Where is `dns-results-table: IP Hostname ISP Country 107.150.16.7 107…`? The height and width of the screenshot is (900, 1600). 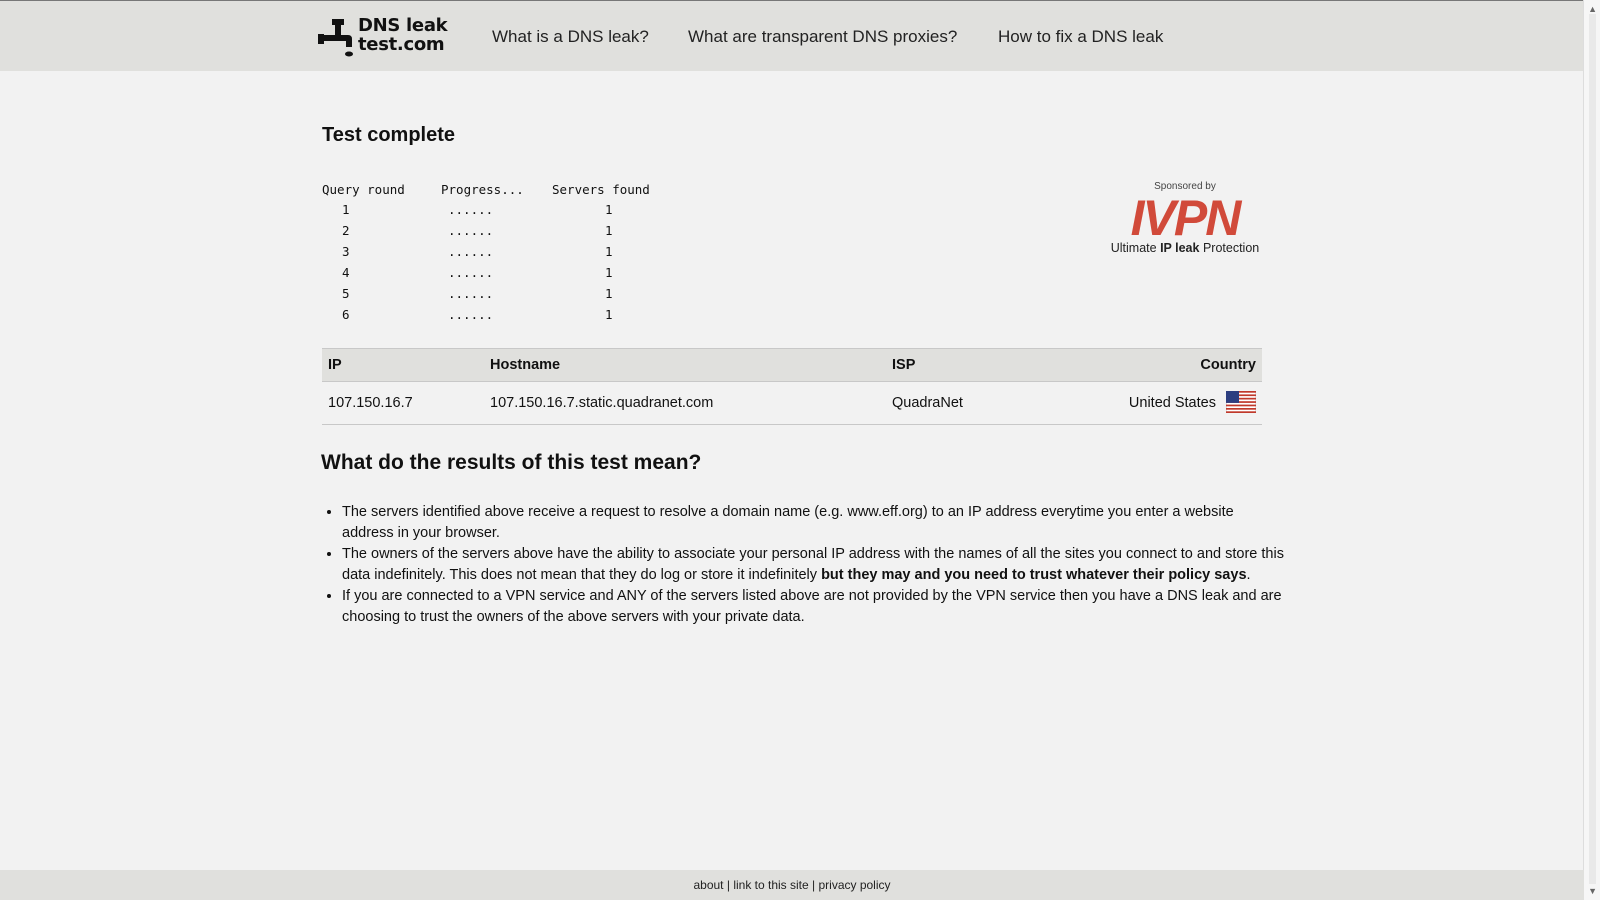
dns-results-table: IP Hostname ISP Country 107.150.16.7 107… is located at coordinates (792, 386).